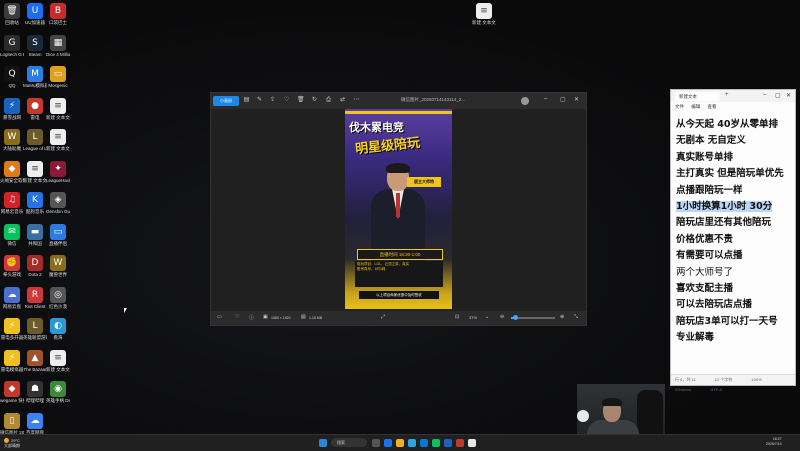 This screenshot has height=451, width=800. What do you see at coordinates (525, 101) in the screenshot?
I see `account-avatar` at bounding box center [525, 101].